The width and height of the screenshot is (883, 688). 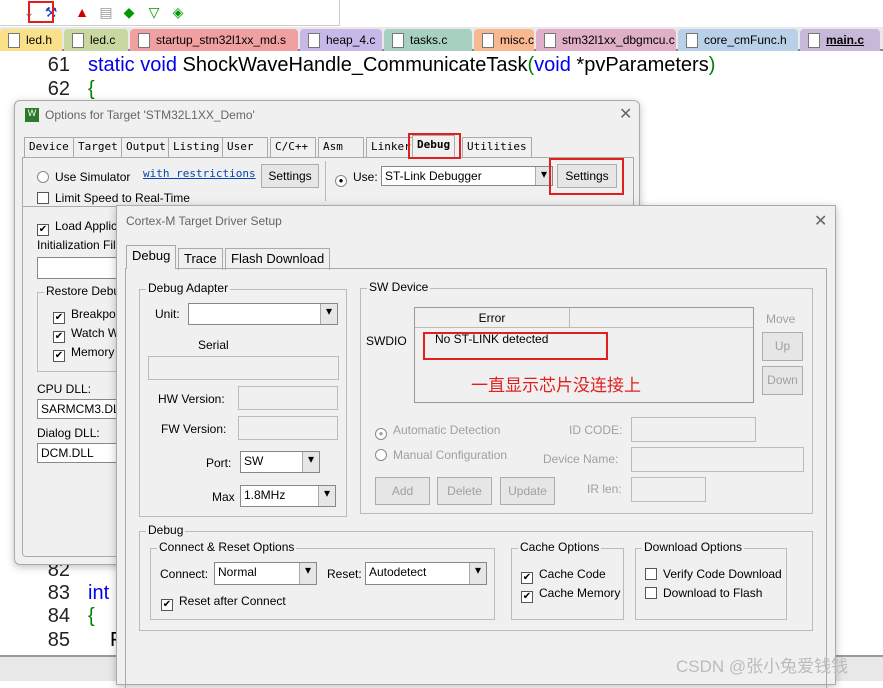 What do you see at coordinates (58, 89) in the screenshot?
I see `line-number: 62` at bounding box center [58, 89].